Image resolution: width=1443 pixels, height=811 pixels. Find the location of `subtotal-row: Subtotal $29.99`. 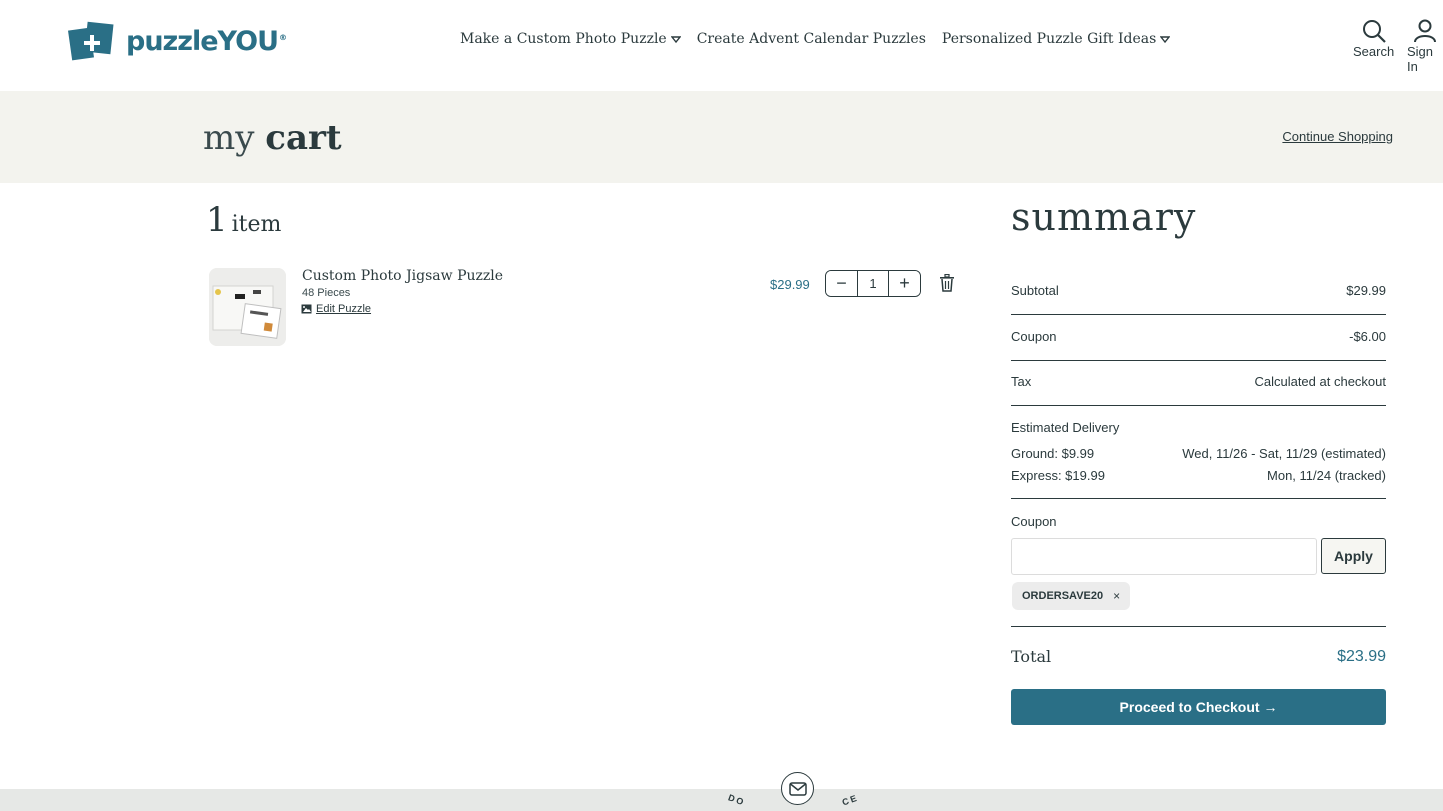

subtotal-row: Subtotal $29.99 is located at coordinates (1198, 290).